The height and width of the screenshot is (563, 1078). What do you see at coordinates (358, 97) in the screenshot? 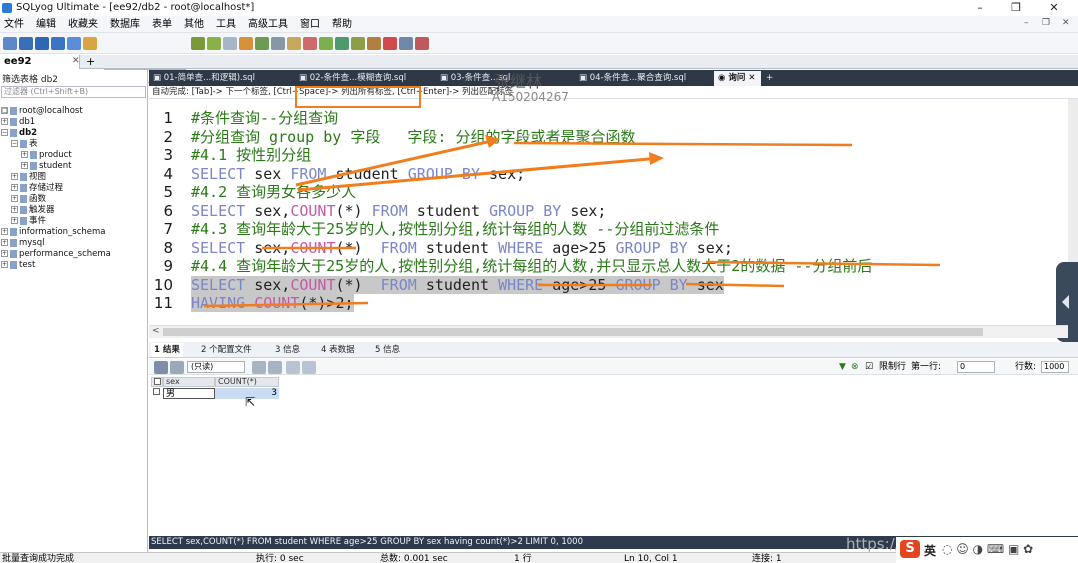
I see `annotation-box` at bounding box center [358, 97].